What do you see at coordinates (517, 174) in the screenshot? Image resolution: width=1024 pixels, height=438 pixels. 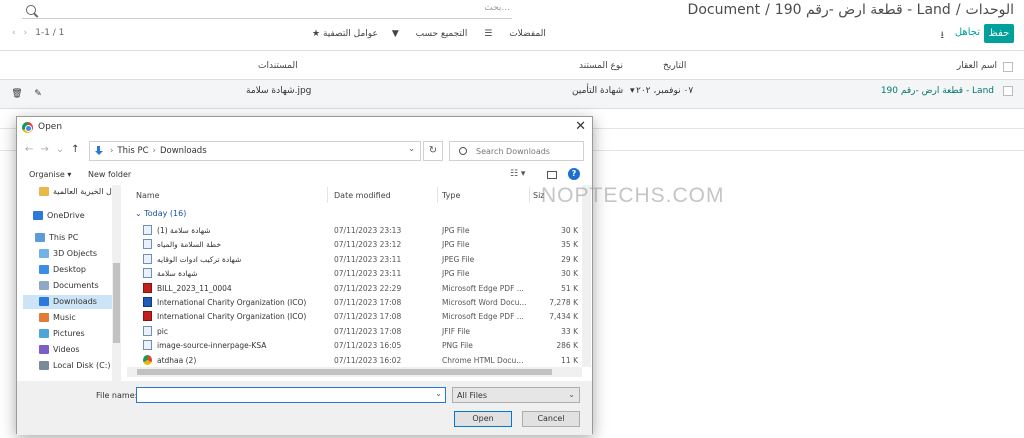 I see `view-options-icon: ☷ ▾` at bounding box center [517, 174].